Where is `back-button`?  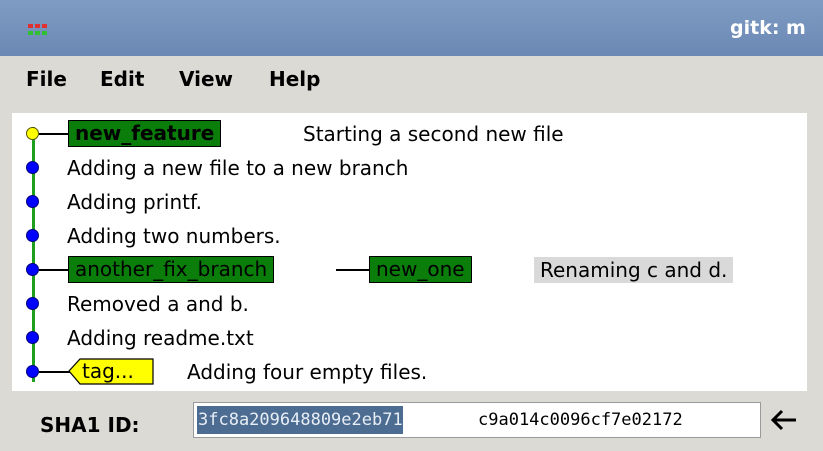
back-button is located at coordinates (784, 420).